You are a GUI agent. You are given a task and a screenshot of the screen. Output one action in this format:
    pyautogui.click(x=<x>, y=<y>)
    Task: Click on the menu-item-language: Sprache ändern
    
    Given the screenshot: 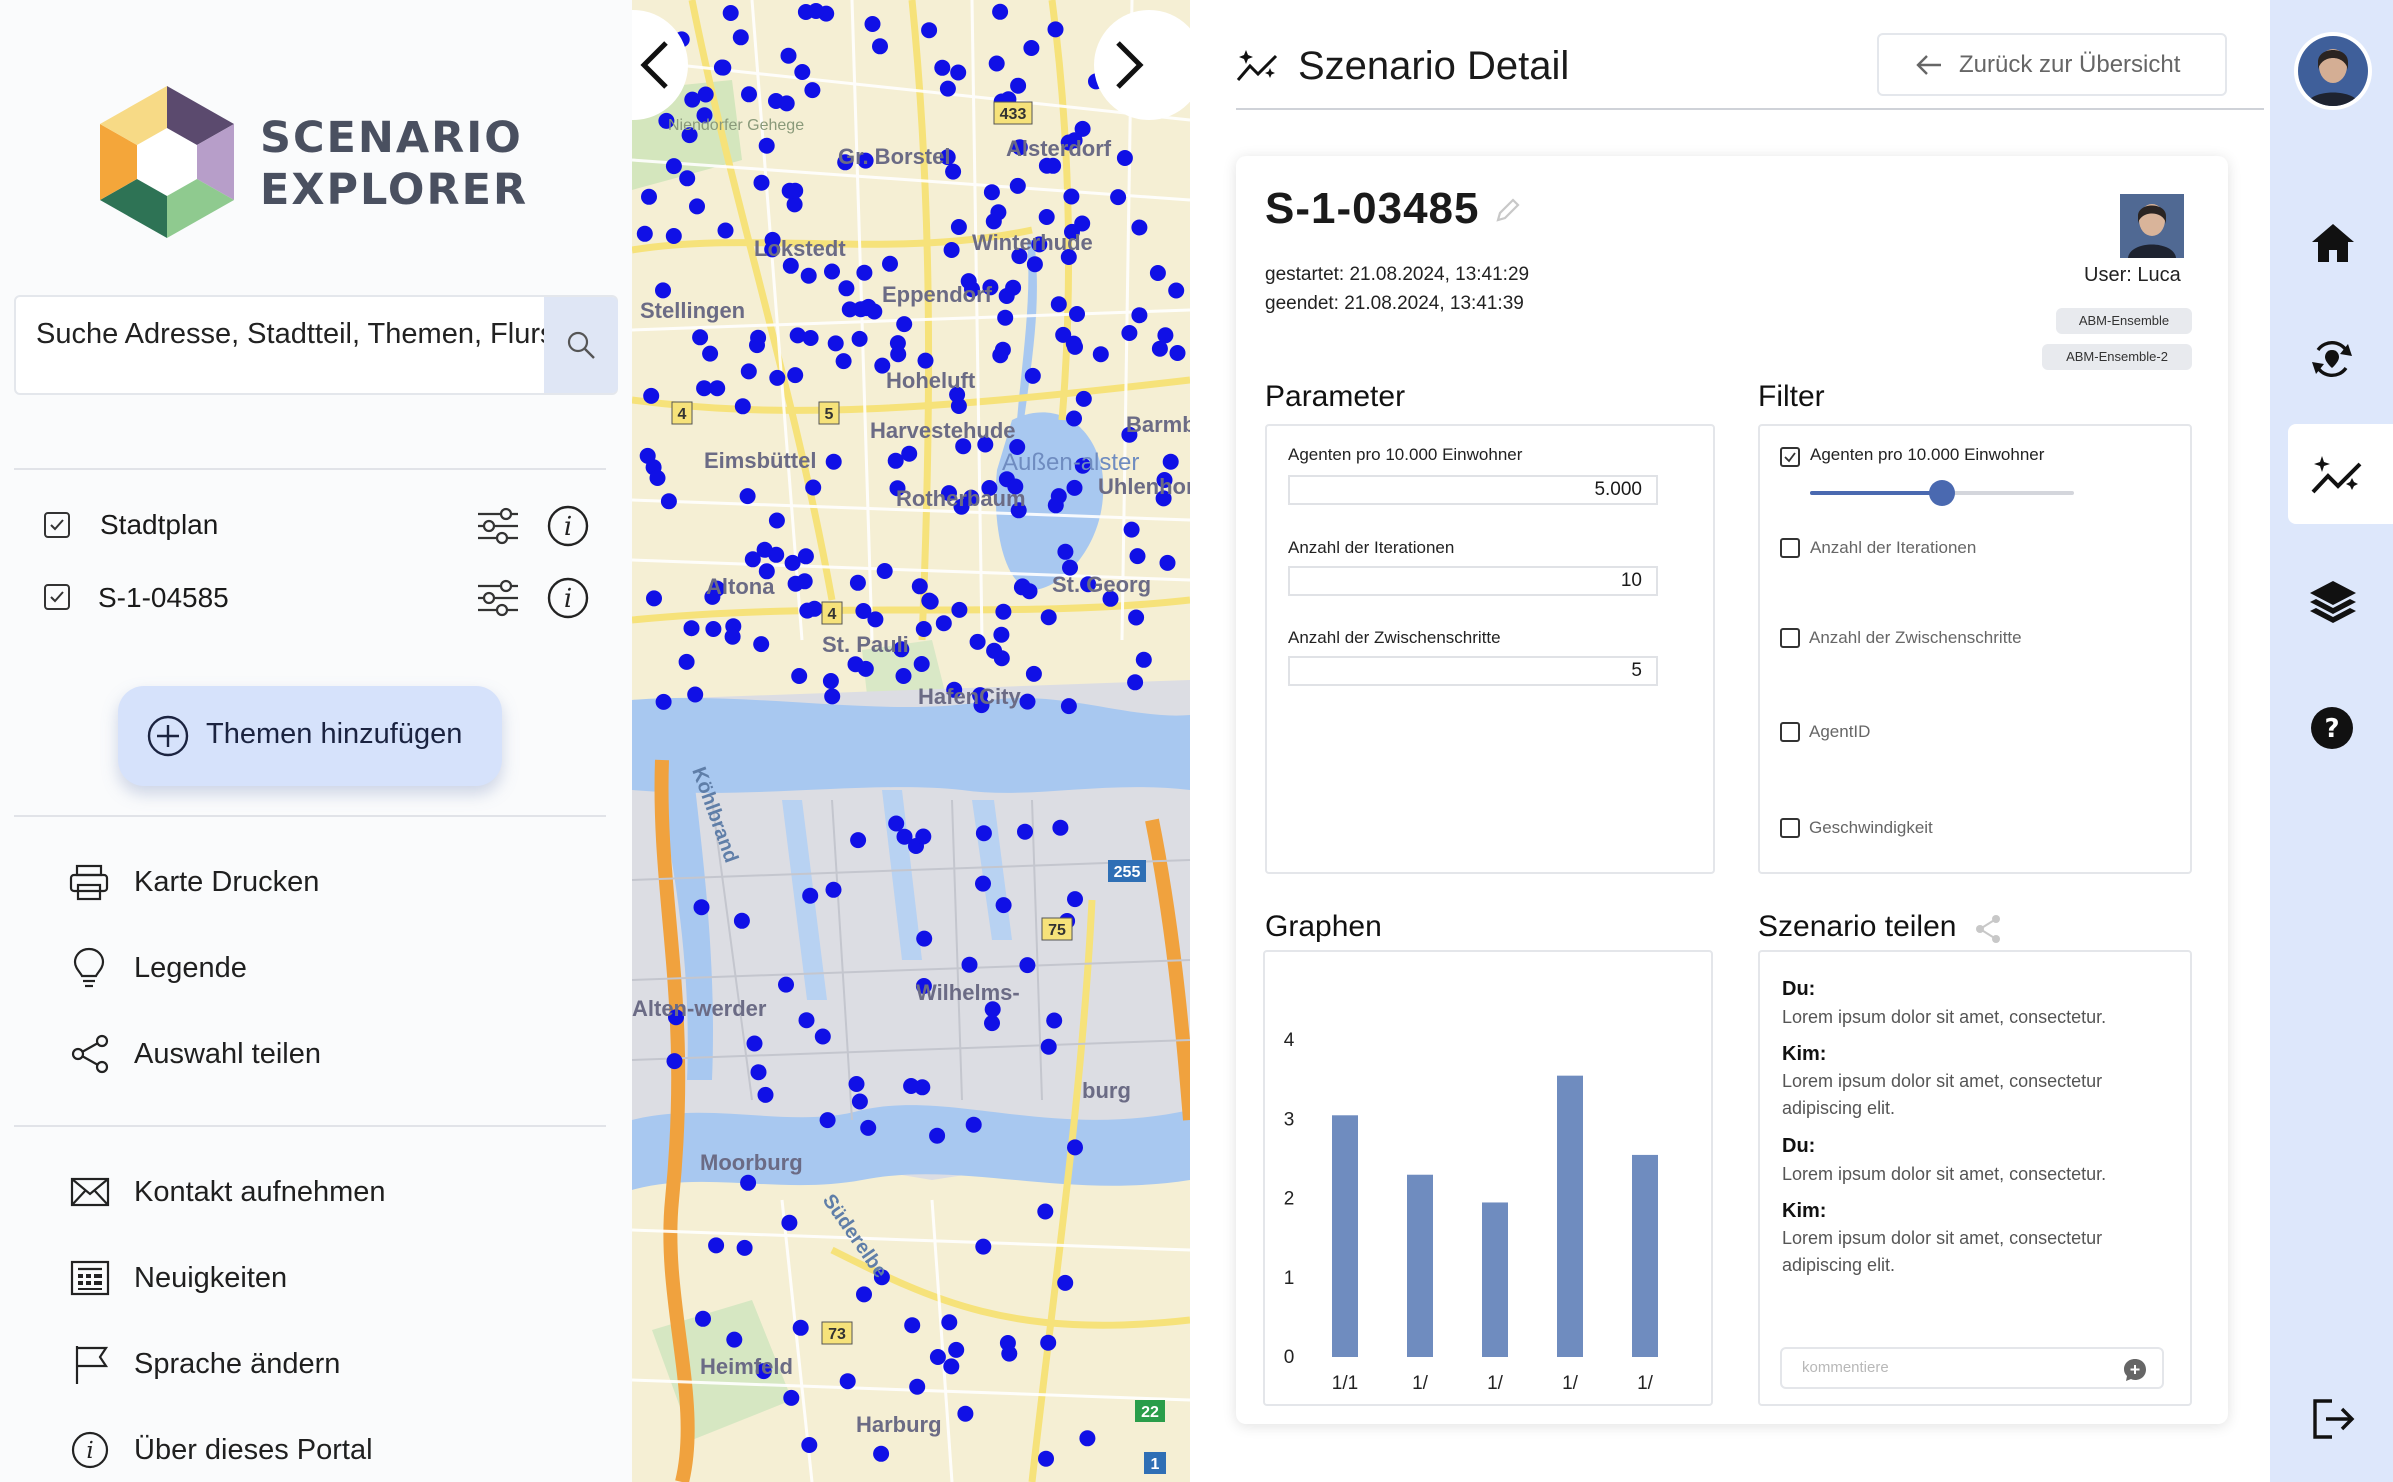 What is the action you would take?
    pyautogui.click(x=328, y=1366)
    